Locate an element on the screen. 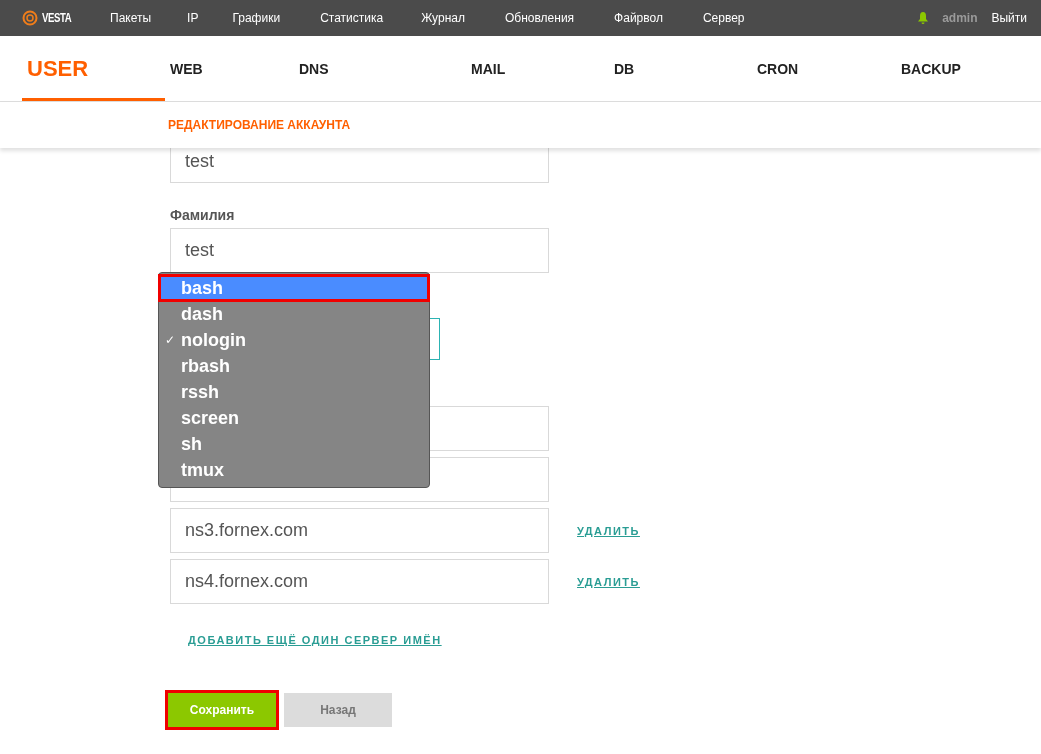 This screenshot has width=1041, height=754. check-icon: ✓ is located at coordinates (170, 340).